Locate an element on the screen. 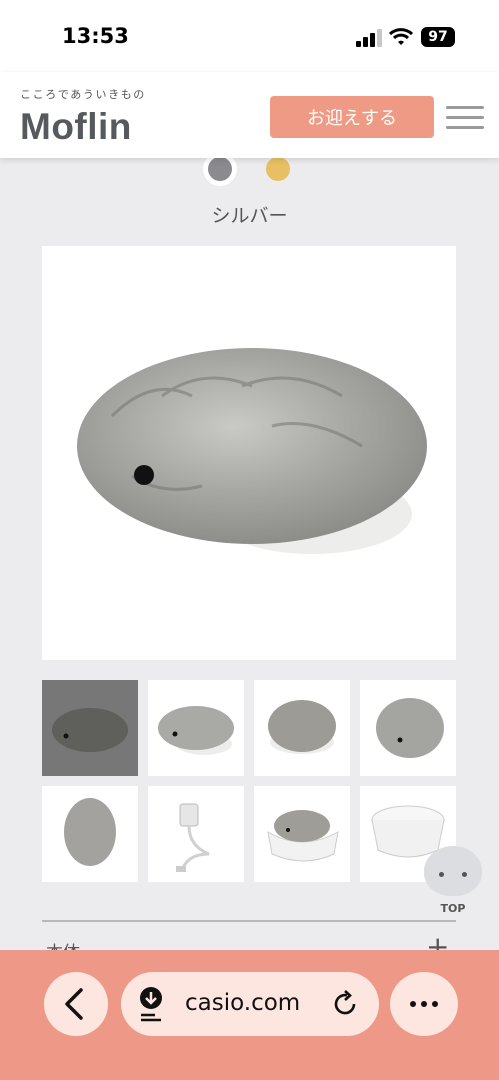  brand-tagline: こころであういきもの is located at coordinates (83, 94).